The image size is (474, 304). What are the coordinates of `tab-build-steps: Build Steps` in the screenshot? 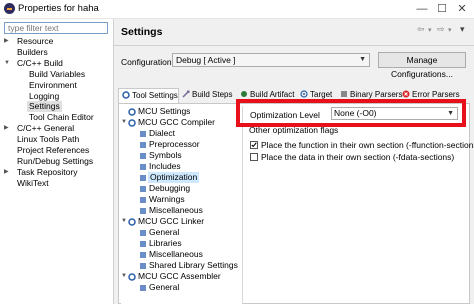 It's located at (207, 95).